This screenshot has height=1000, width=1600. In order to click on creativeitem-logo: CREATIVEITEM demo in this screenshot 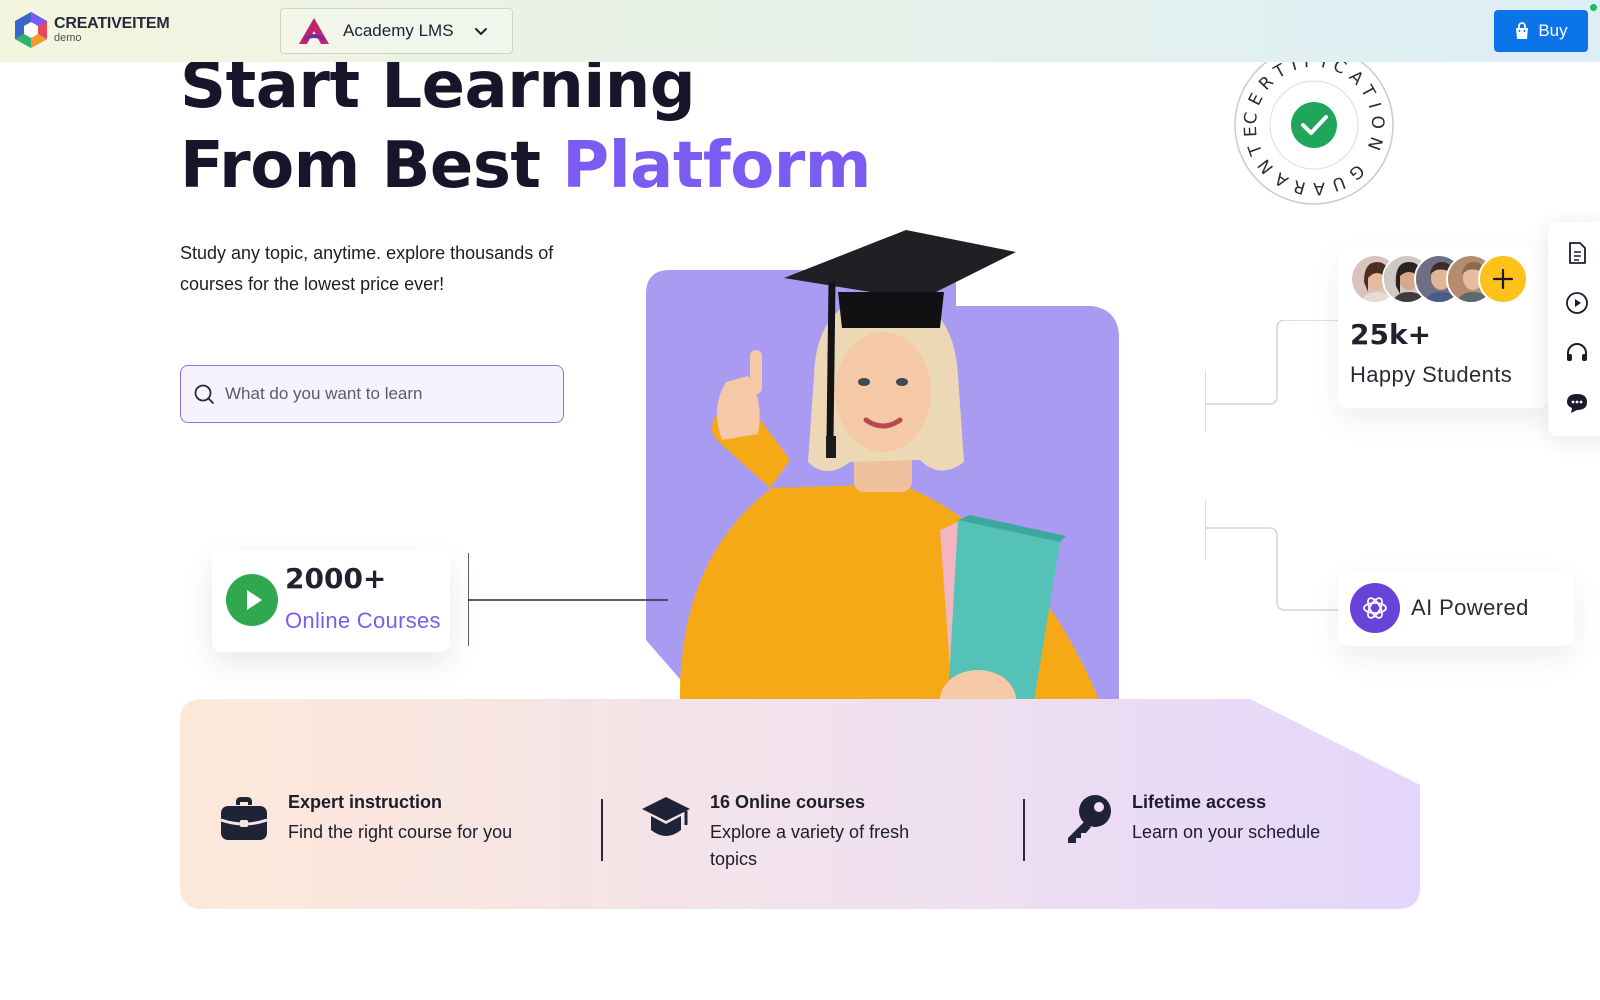, I will do `click(91, 30)`.